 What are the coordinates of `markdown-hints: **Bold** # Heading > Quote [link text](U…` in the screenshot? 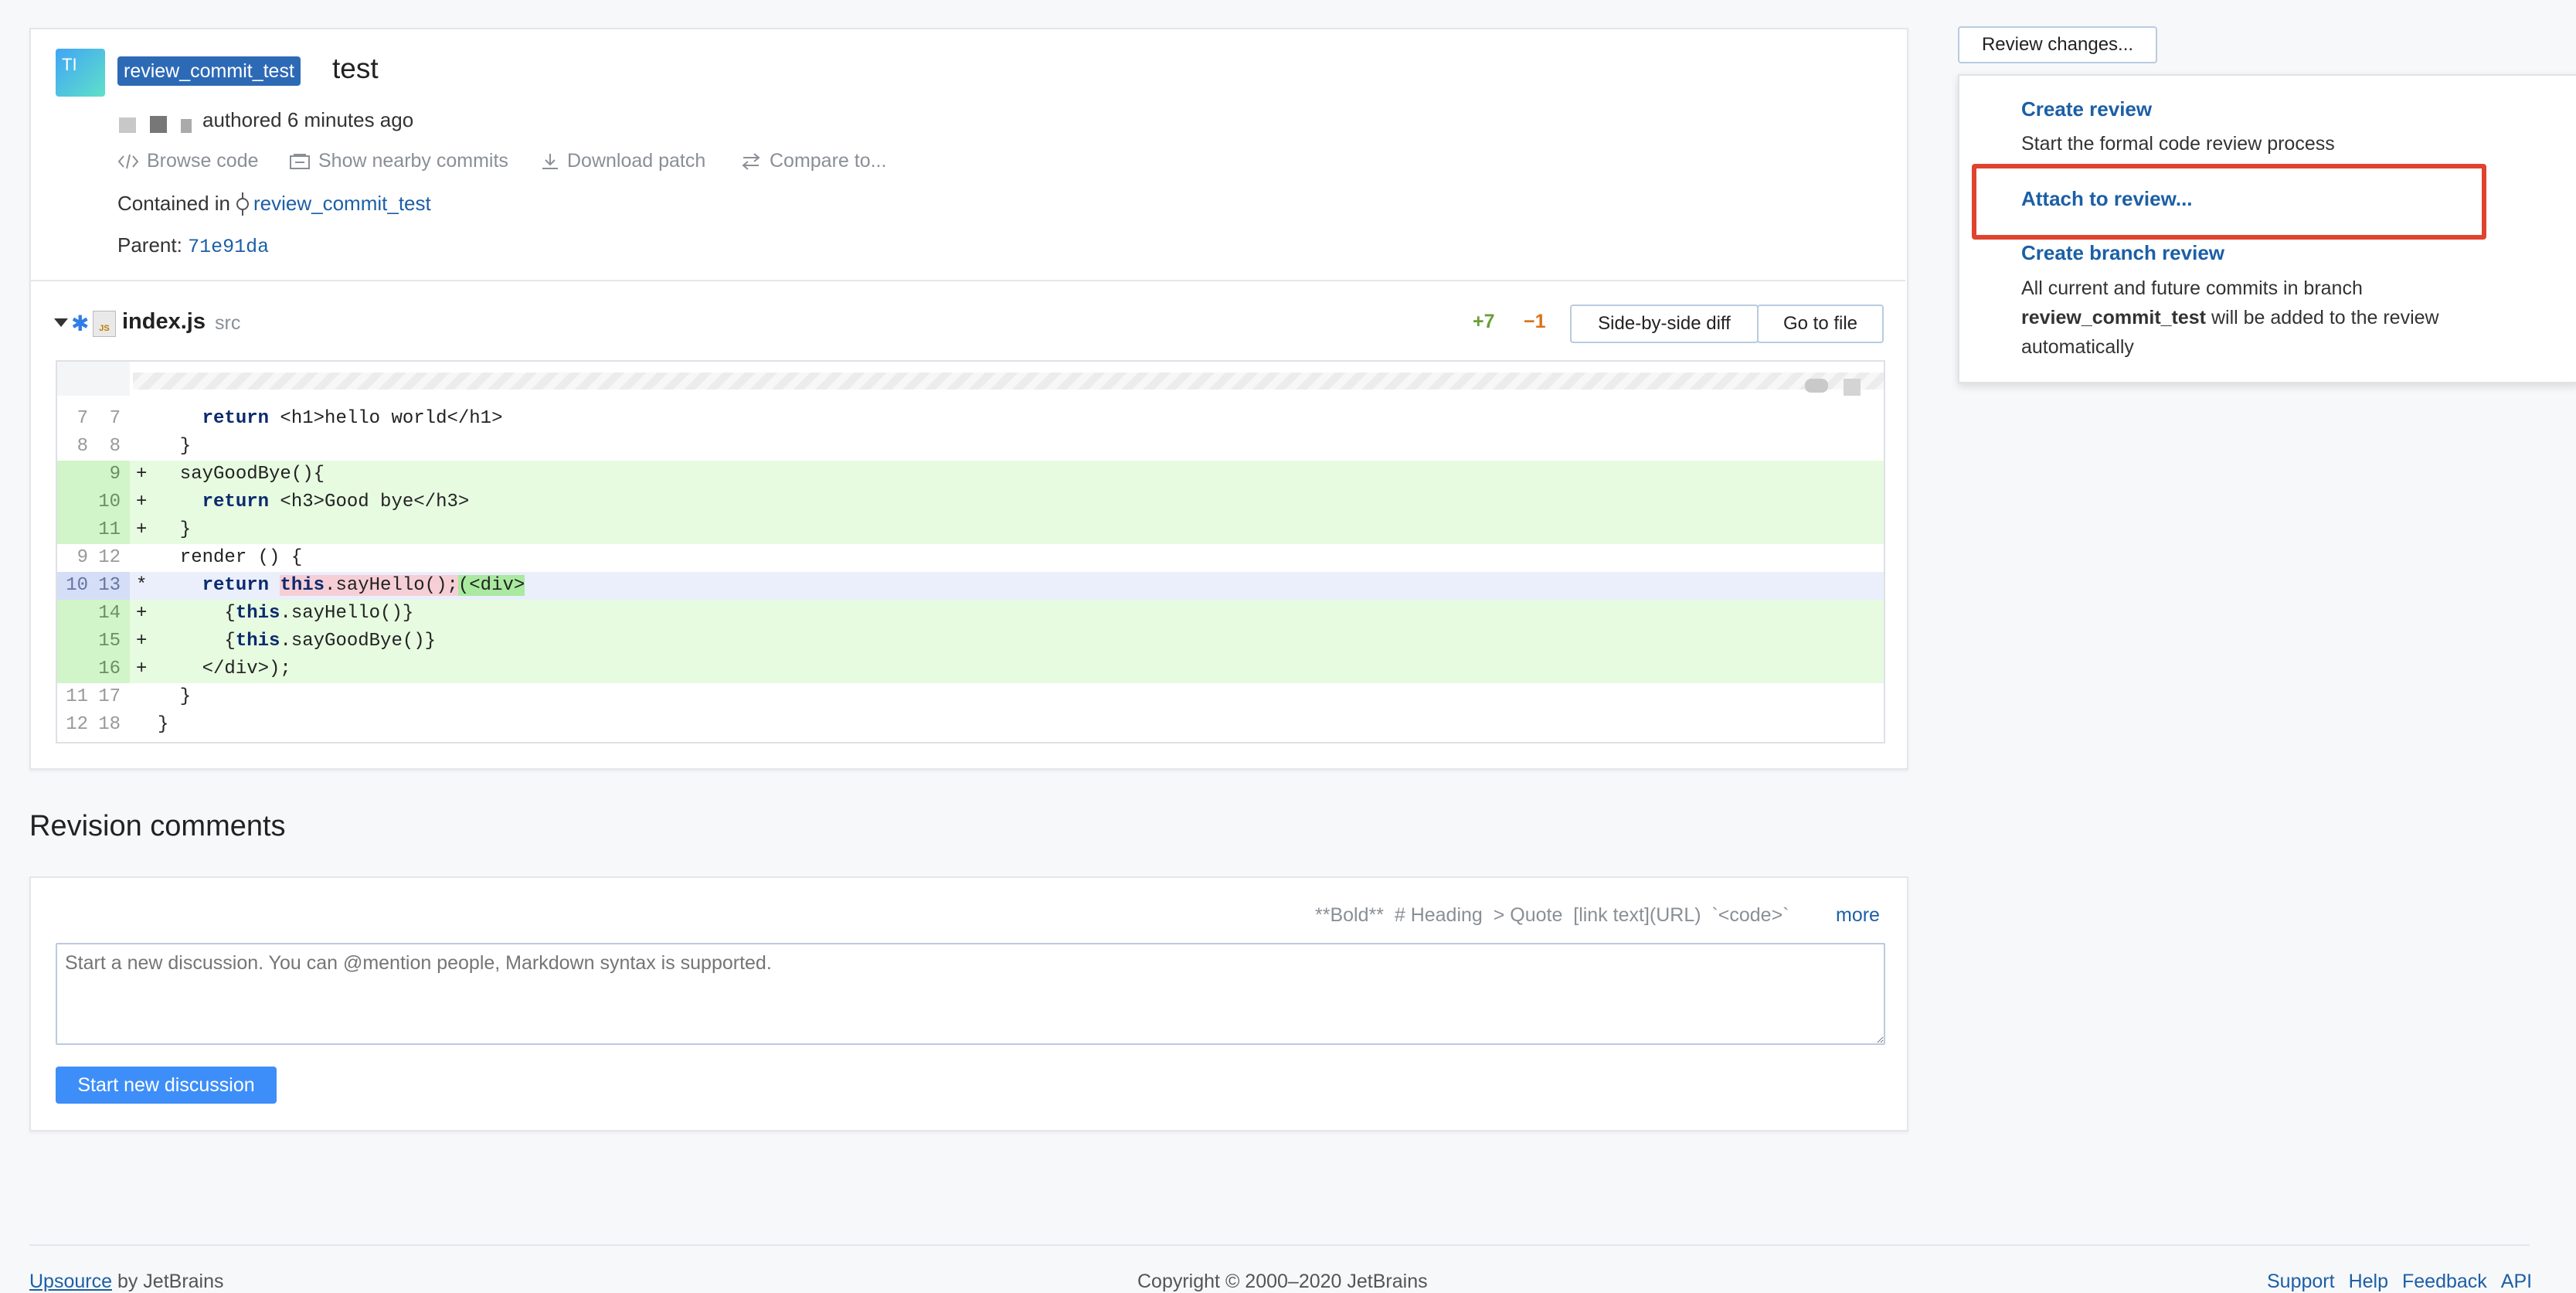 It's located at (1552, 915).